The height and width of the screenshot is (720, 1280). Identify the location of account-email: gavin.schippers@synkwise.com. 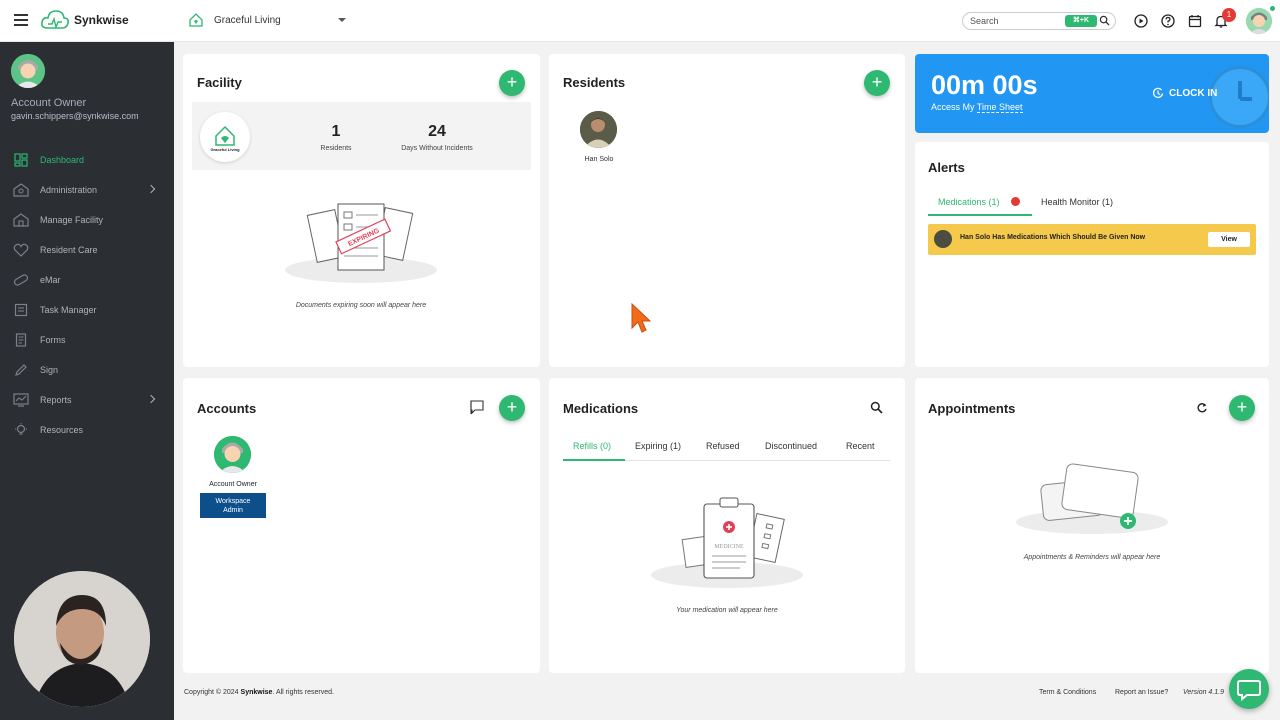
(75, 116).